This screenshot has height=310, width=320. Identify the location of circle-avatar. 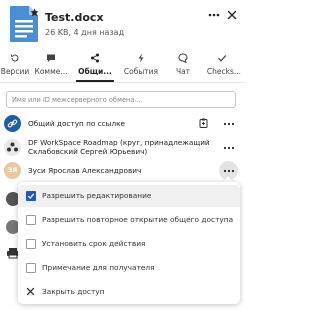
(12, 147).